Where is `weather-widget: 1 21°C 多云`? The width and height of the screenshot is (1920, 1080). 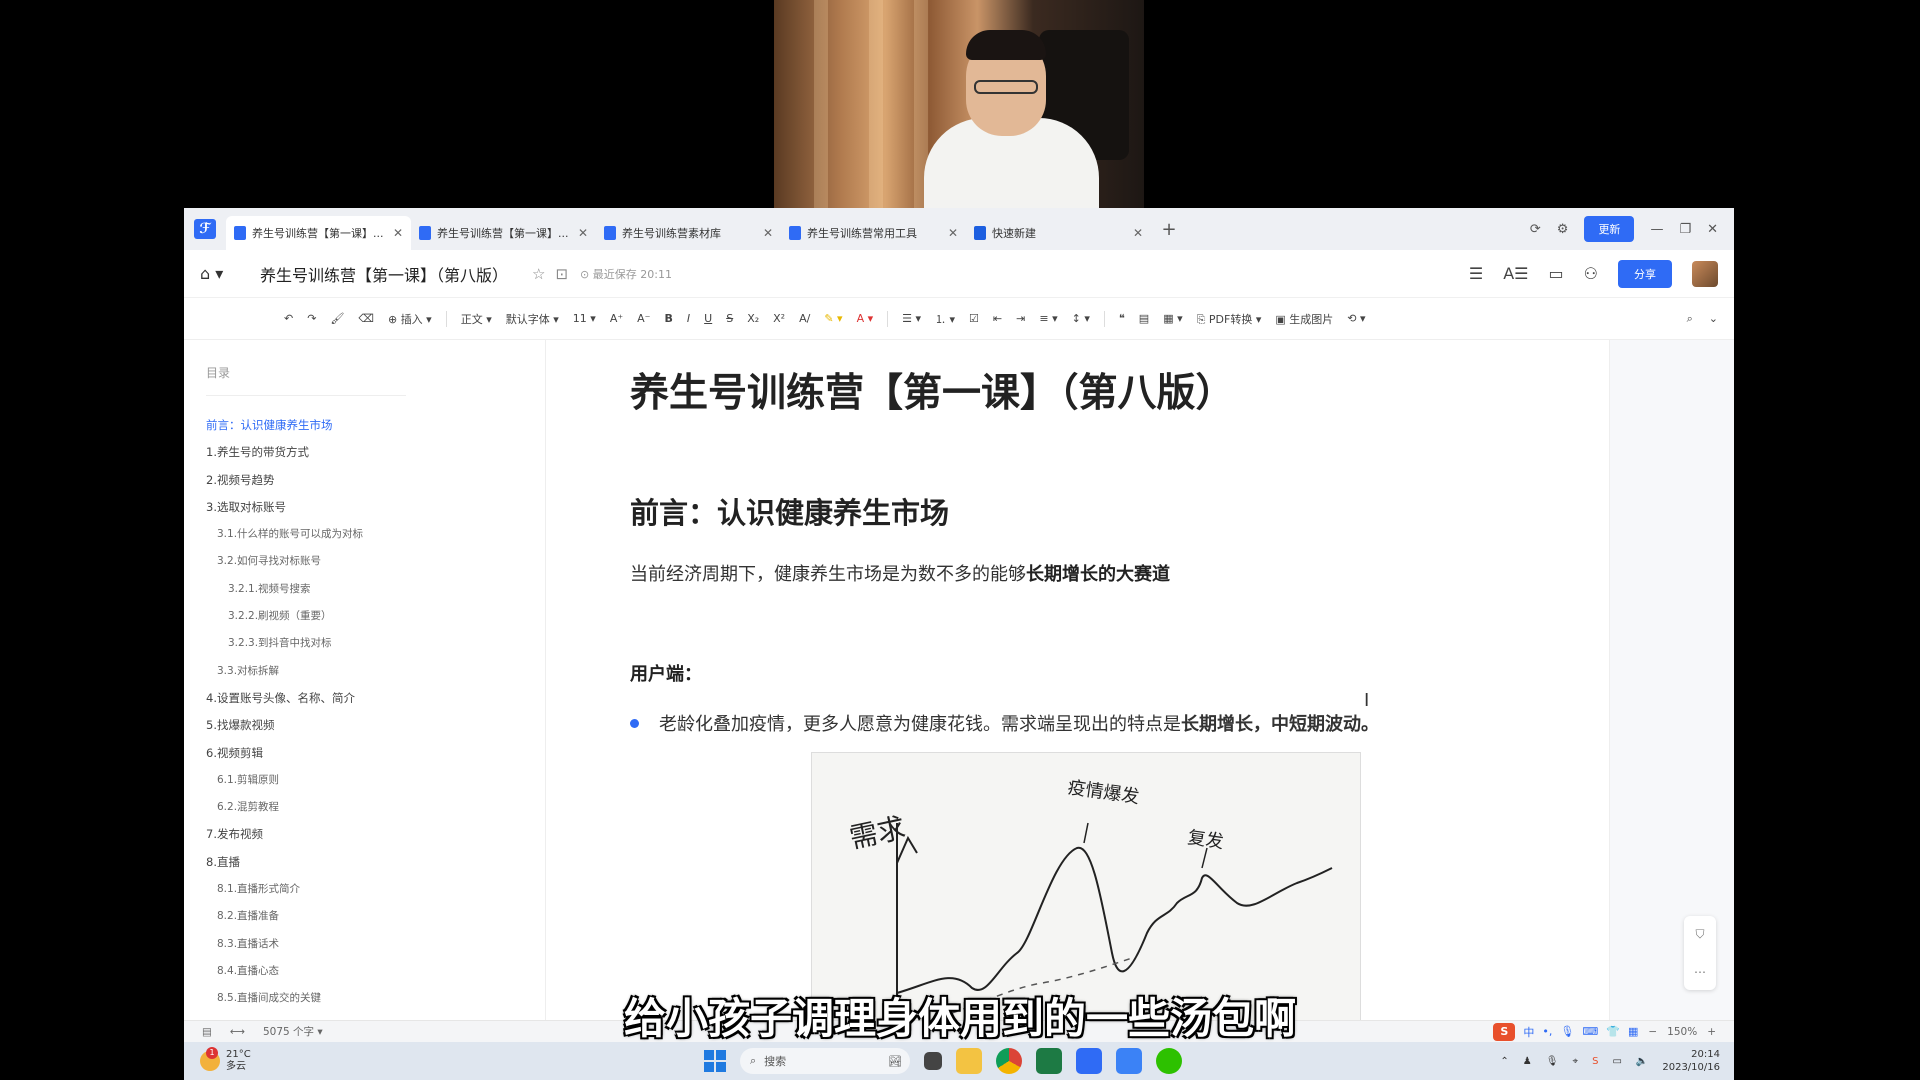
weather-widget: 1 21°C 多云 is located at coordinates (225, 1060).